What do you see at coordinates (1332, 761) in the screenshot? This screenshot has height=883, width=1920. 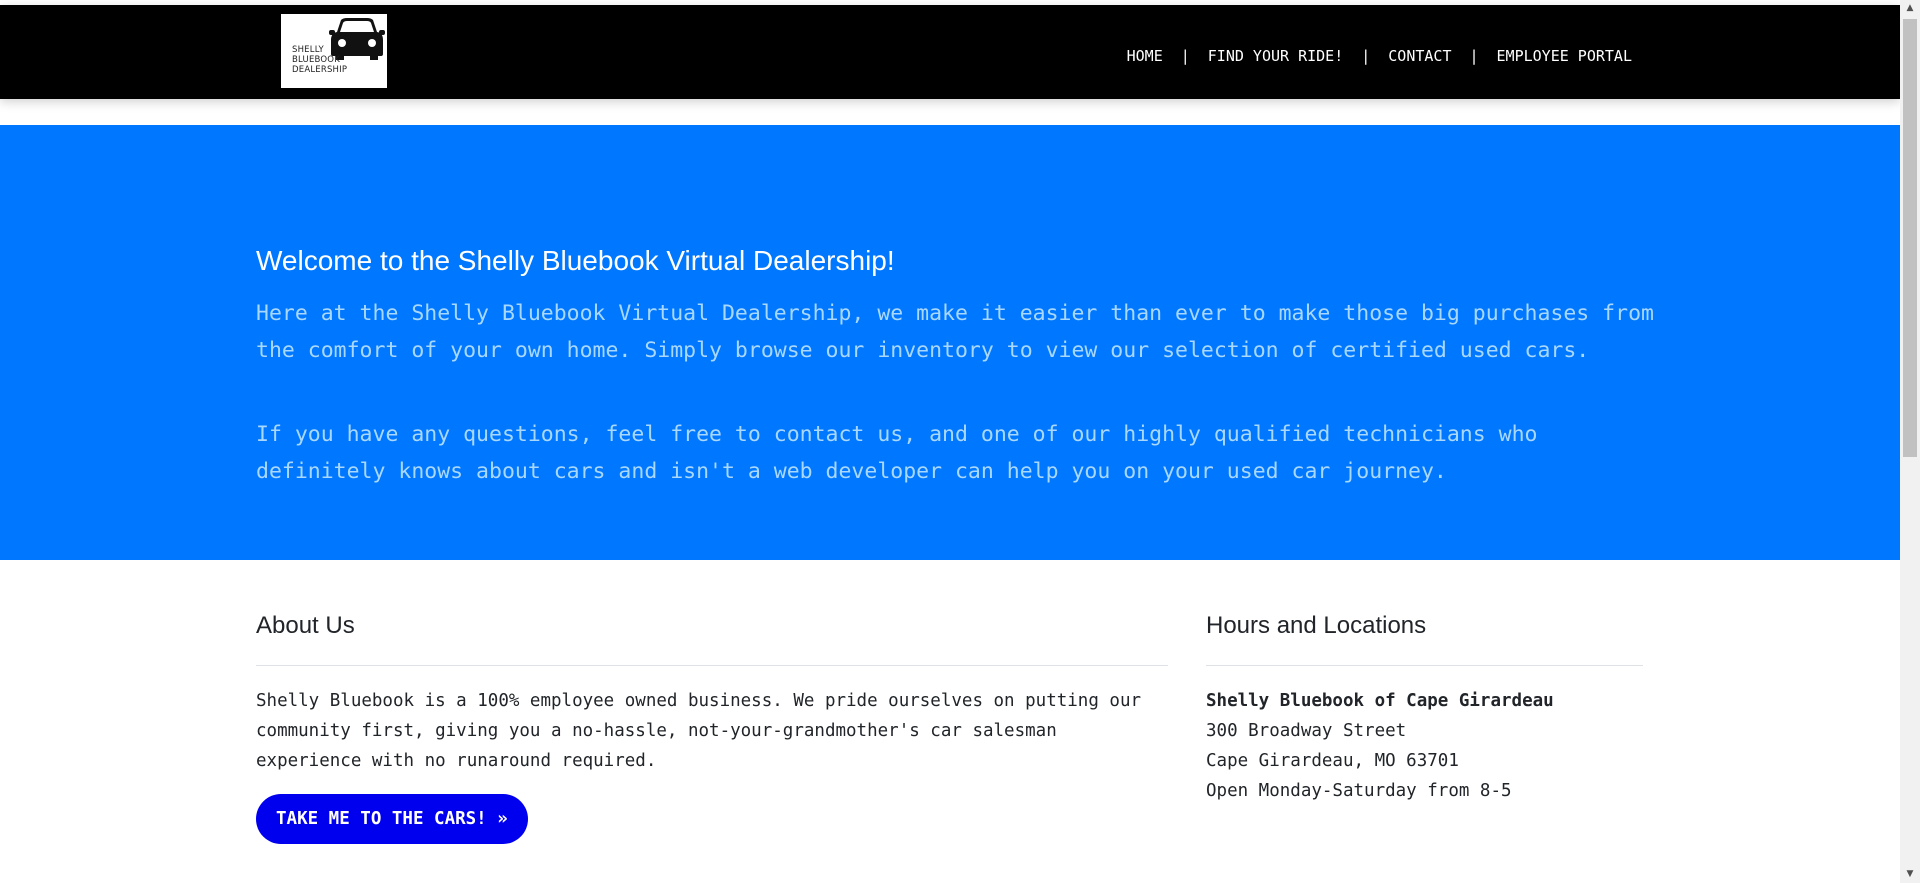 I see `location-city: Cape Girardeau, MO 63701` at bounding box center [1332, 761].